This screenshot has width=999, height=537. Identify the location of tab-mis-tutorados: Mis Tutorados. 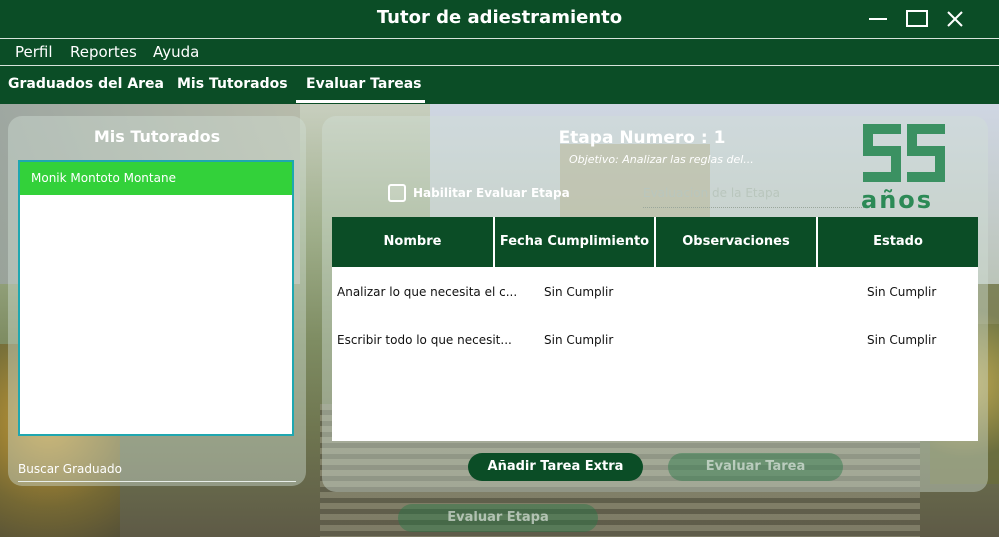
(232, 84).